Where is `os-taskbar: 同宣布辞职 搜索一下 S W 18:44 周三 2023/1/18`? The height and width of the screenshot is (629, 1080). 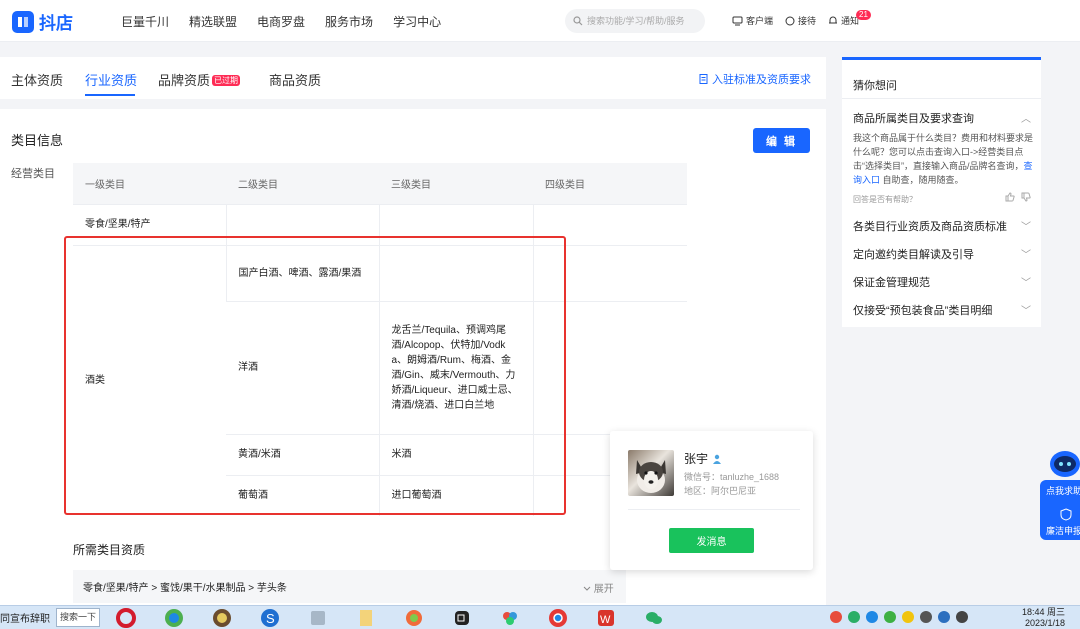 os-taskbar: 同宣布辞职 搜索一下 S W 18:44 周三 2023/1/18 is located at coordinates (540, 617).